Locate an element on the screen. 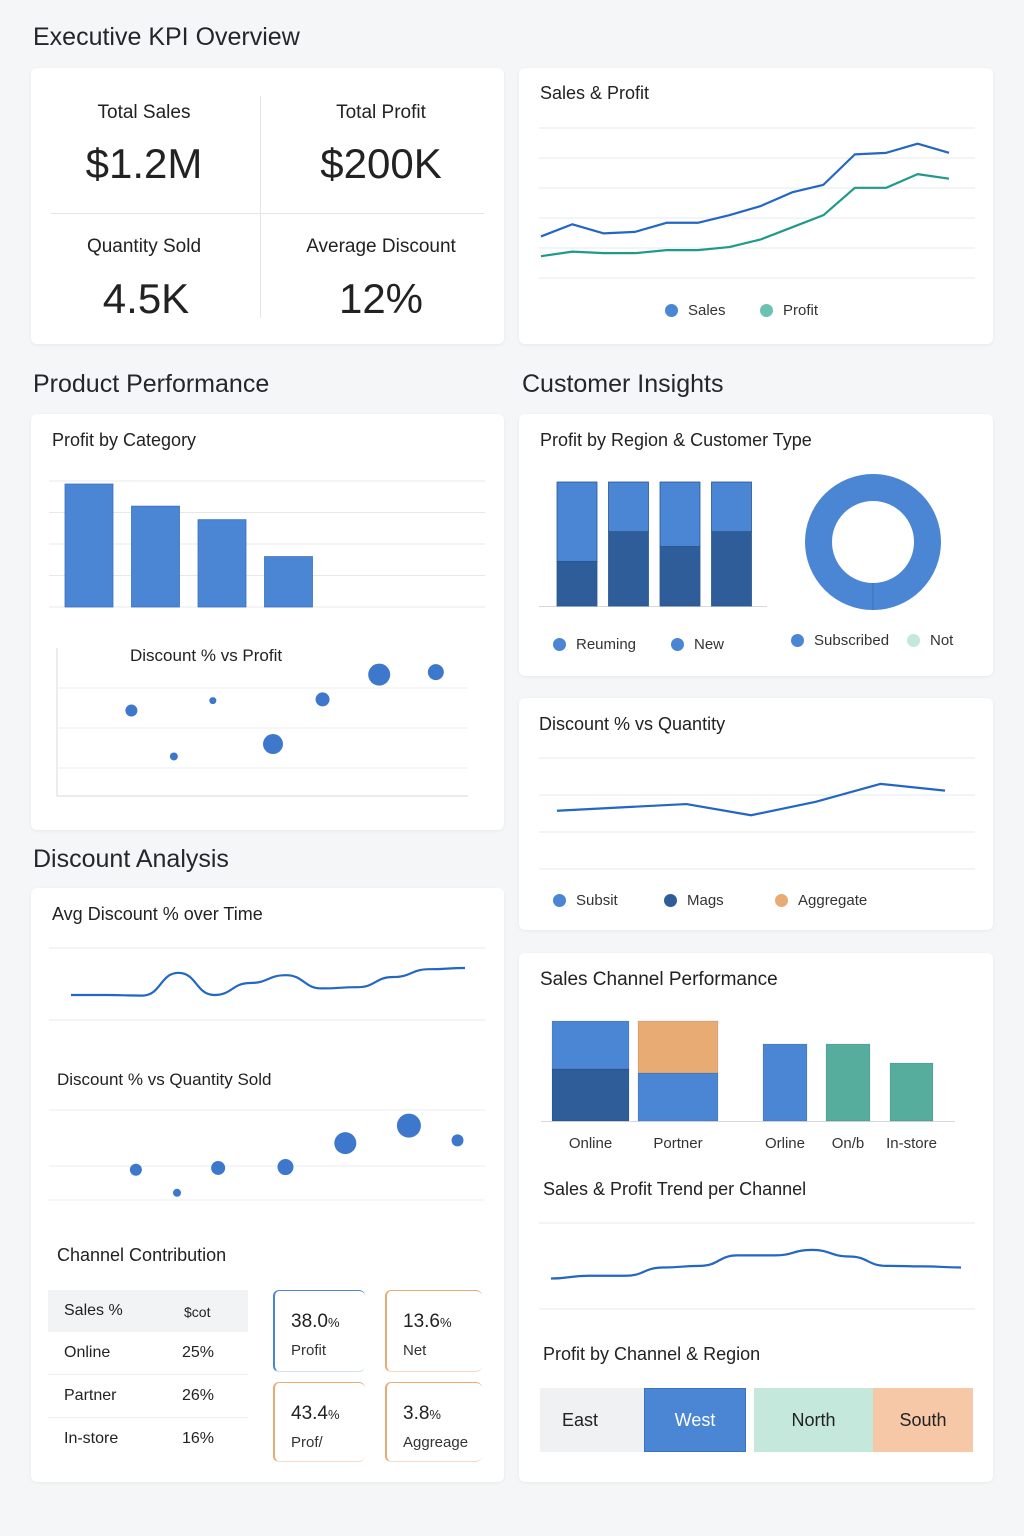  channel-tick-label: Orline is located at coordinates (785, 1143).